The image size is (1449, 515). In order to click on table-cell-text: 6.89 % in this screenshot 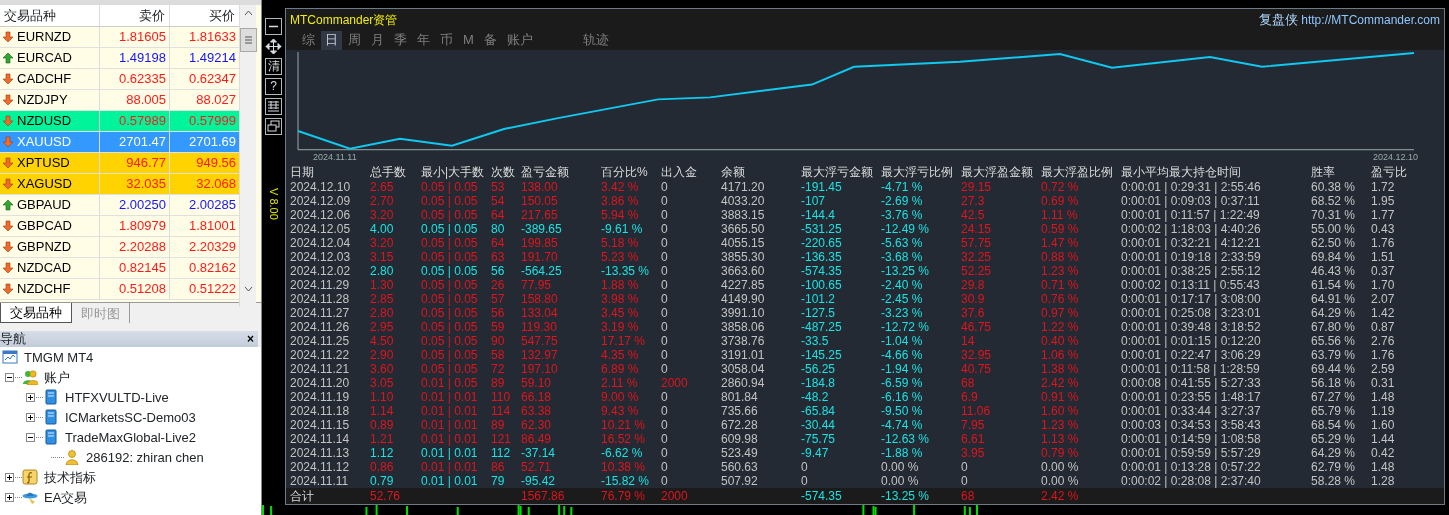, I will do `click(620, 369)`.